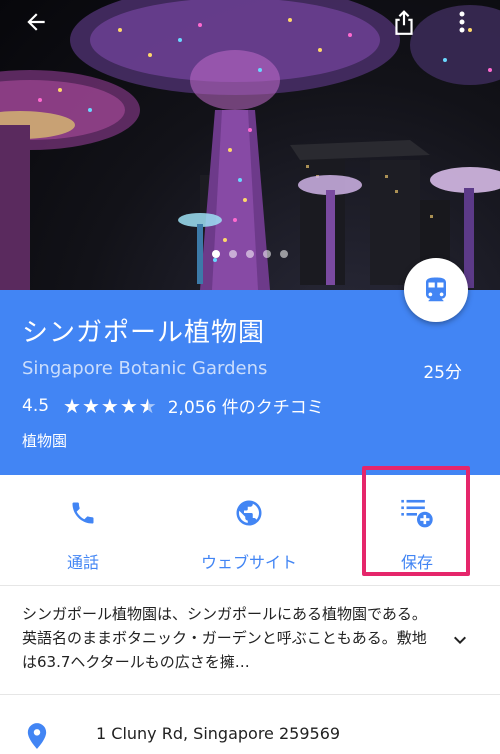  I want to click on website-button: ウェブサイト, so click(249, 530).